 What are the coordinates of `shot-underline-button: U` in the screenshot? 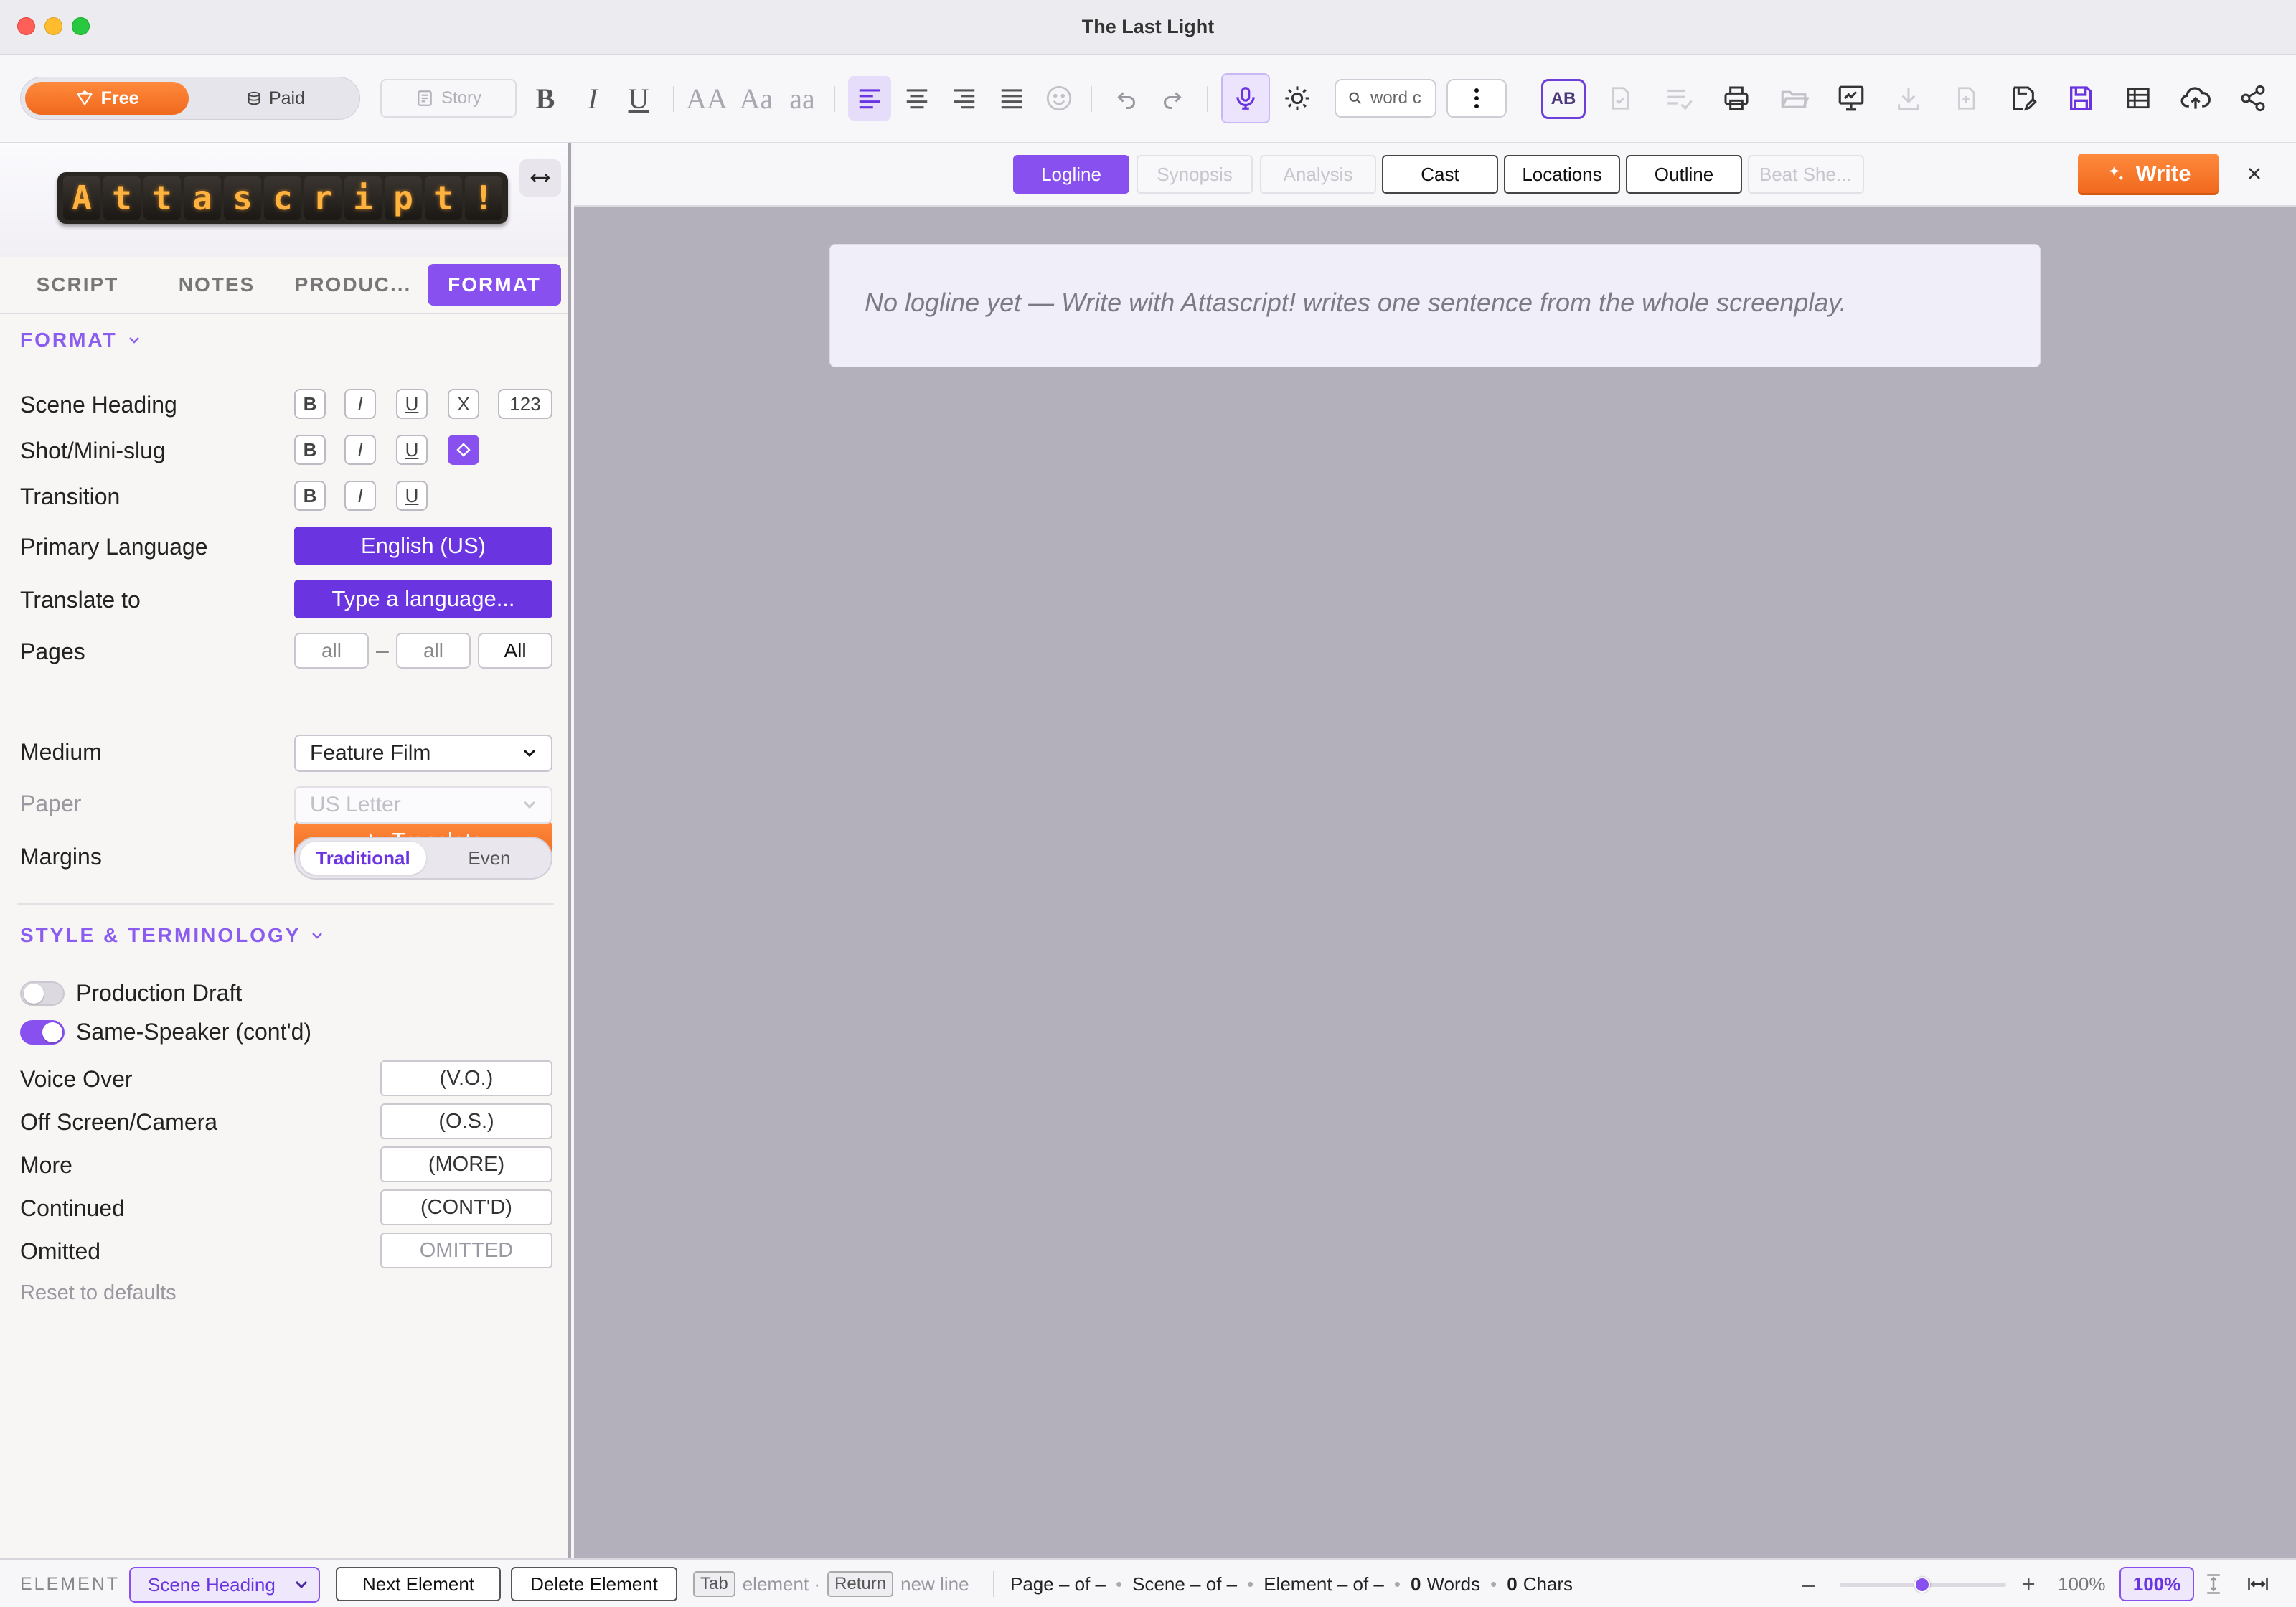 It's located at (412, 450).